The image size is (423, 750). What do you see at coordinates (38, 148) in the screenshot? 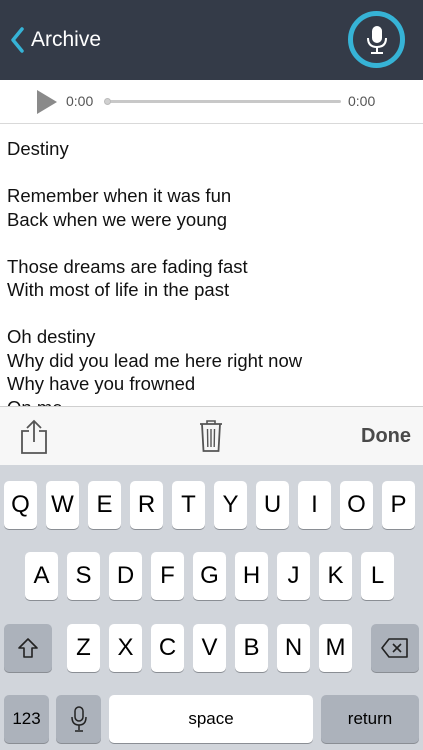
I see `lyrics-line: Destiny` at bounding box center [38, 148].